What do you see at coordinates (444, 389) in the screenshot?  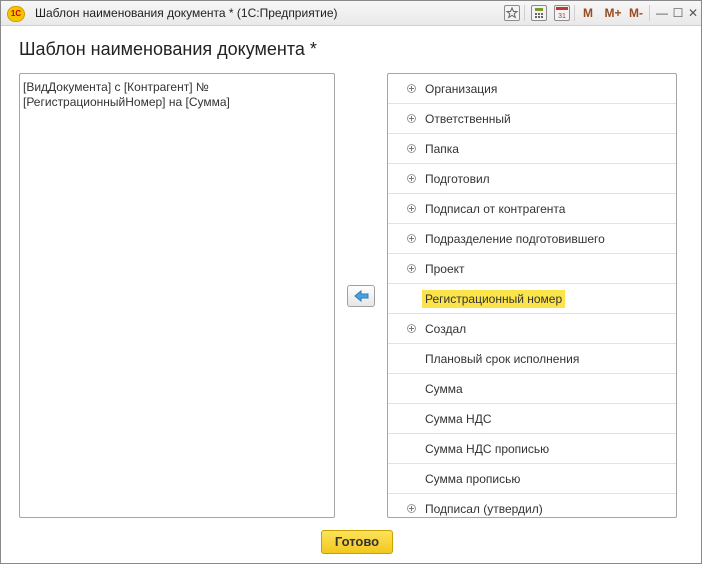 I see `list-item-label: Сумма` at bounding box center [444, 389].